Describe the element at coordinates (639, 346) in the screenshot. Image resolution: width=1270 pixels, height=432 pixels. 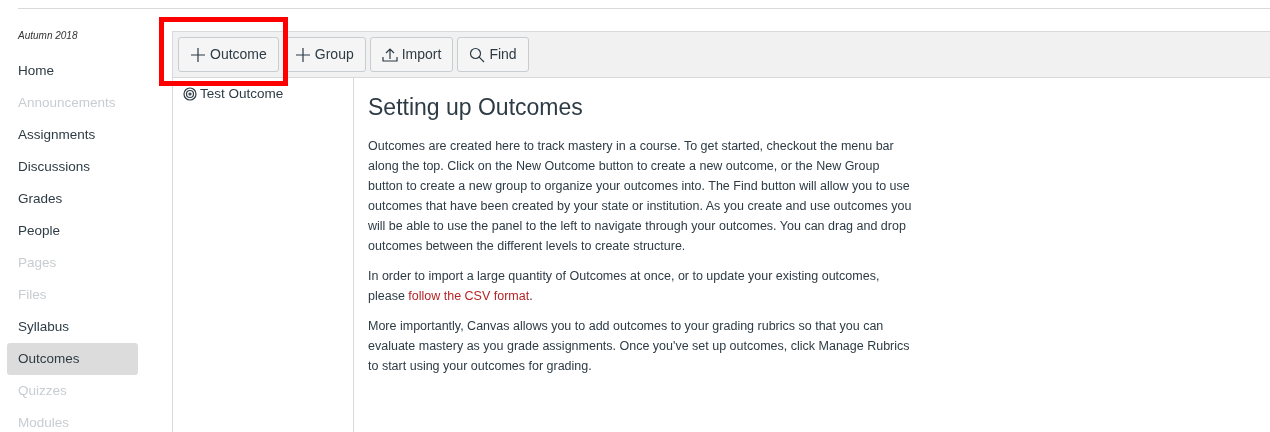
I see `paragraph: More importantly, Canvas allows you to add outcomes to your grading rubrics so that you can evaluate mastery as you grade assignments. Once you've set up outcomes, click Manage Rubrics to start using your outcomes for grading.` at that location.